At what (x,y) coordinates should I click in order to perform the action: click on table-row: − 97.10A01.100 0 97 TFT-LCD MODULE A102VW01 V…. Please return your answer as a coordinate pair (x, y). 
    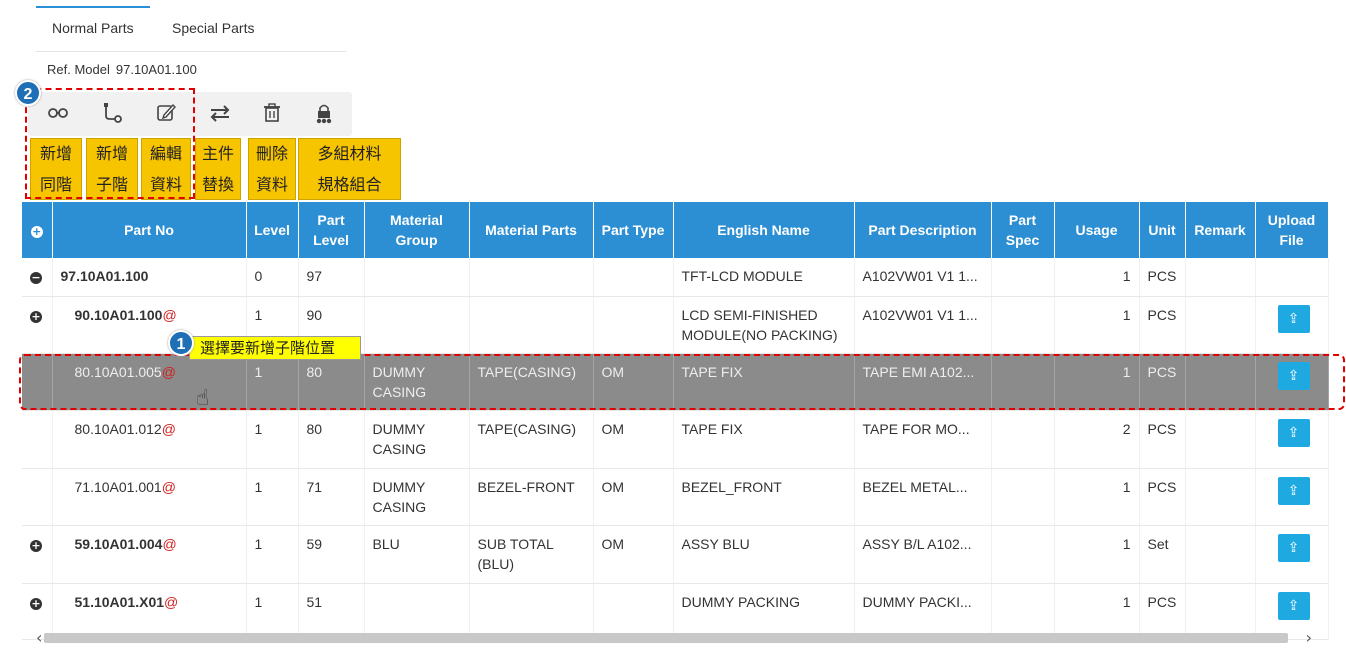
    Looking at the image, I should click on (675, 277).